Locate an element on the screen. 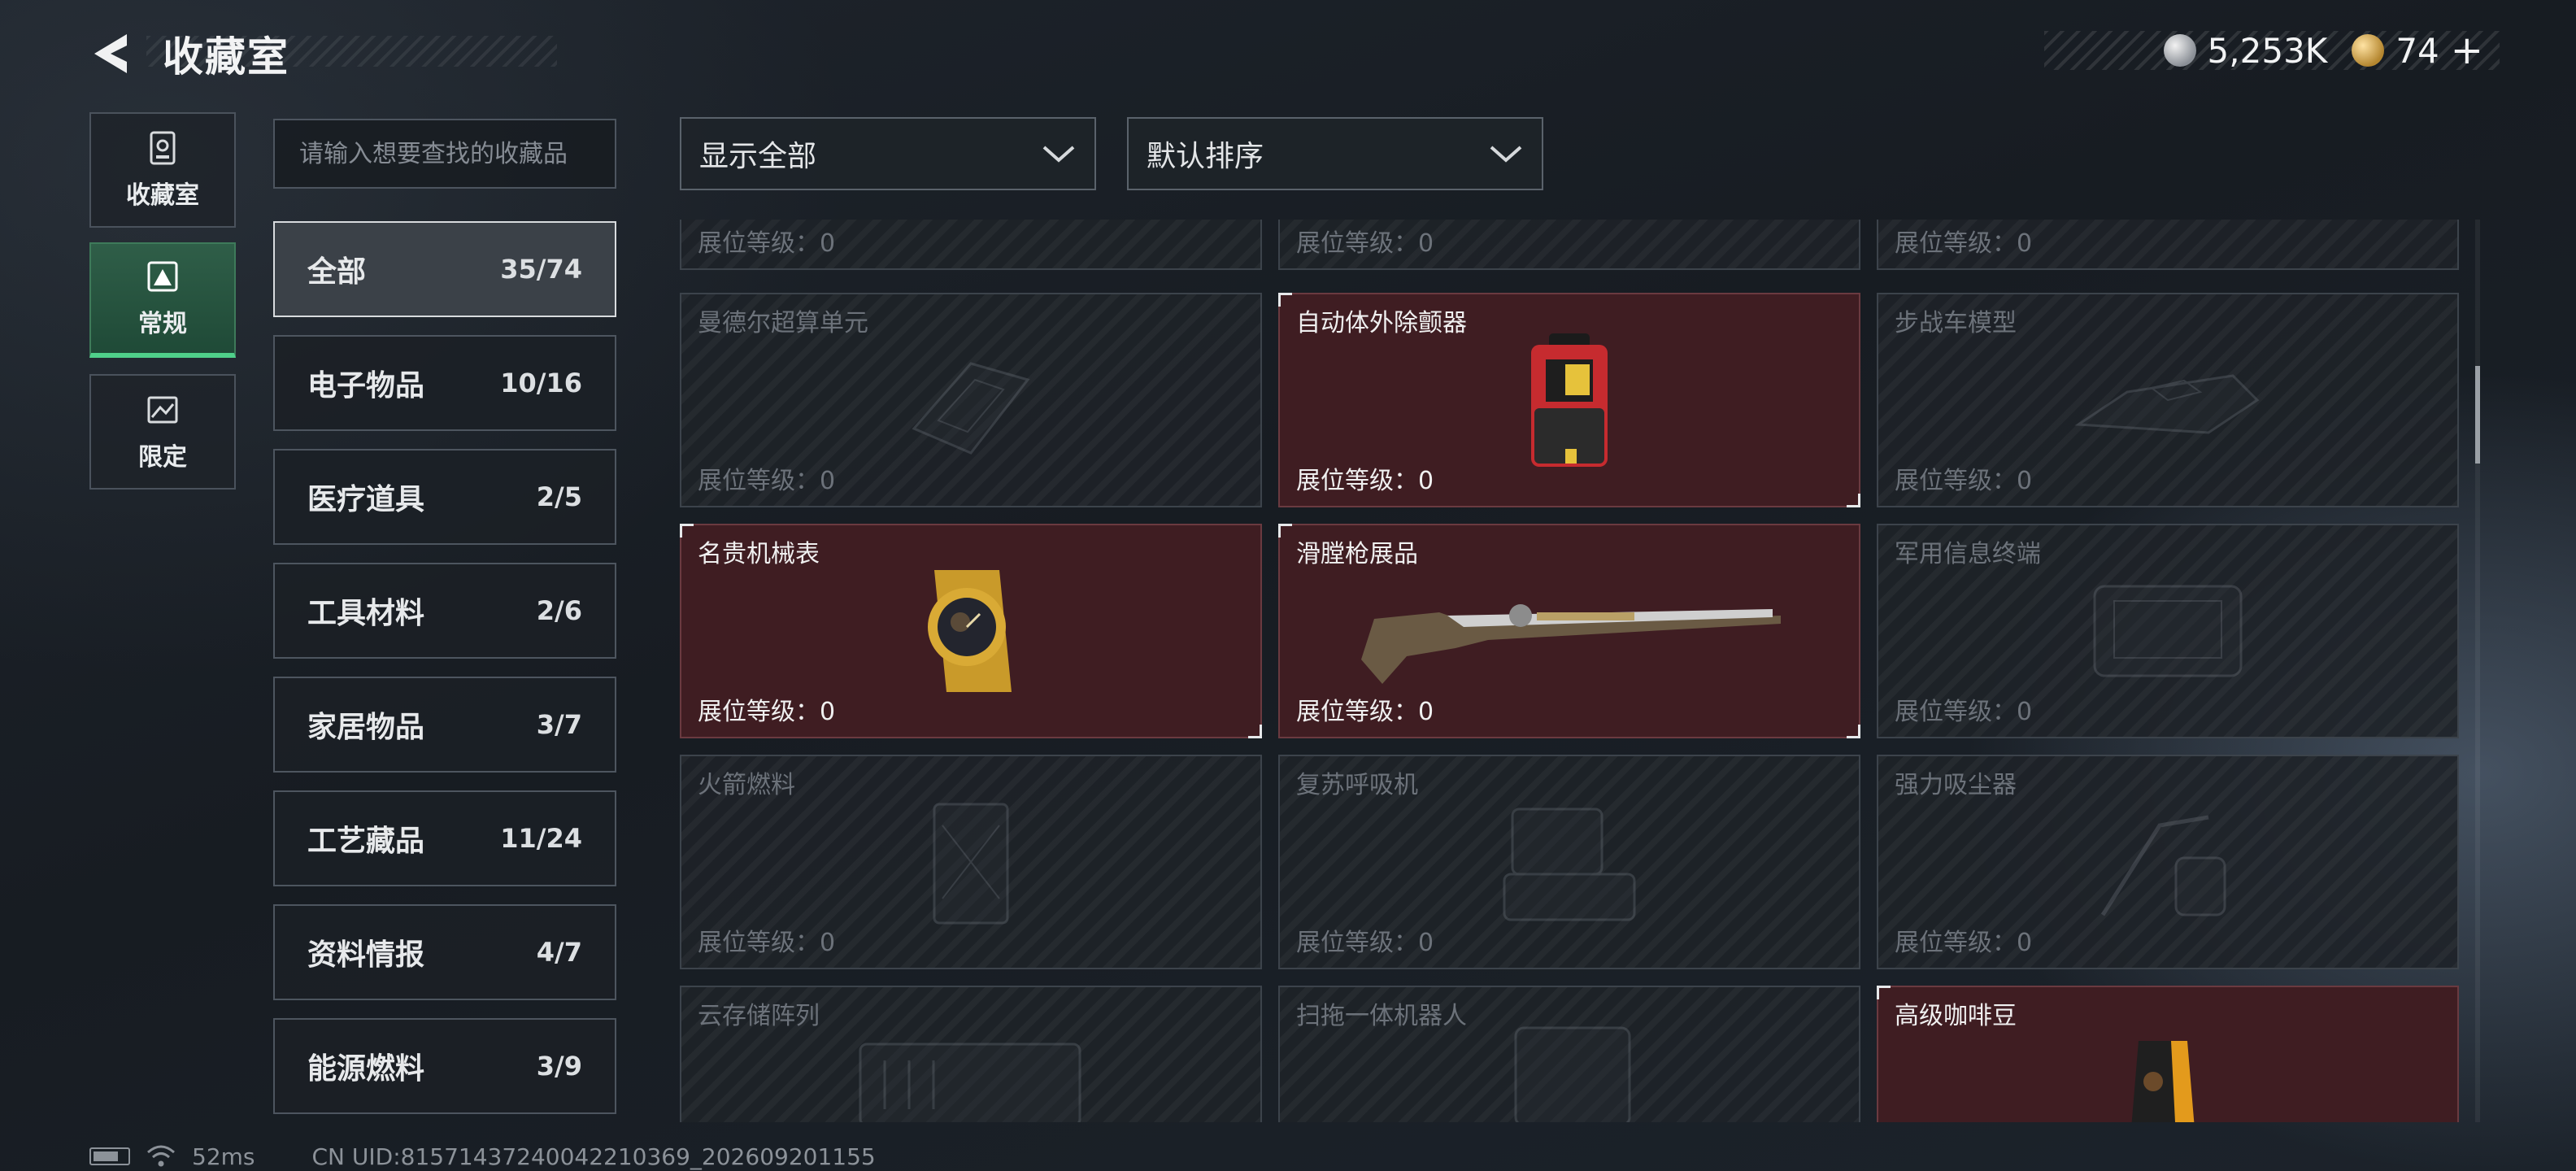 Image resolution: width=2576 pixels, height=1171 pixels. rail-item-vault: 收藏室 is located at coordinates (163, 170).